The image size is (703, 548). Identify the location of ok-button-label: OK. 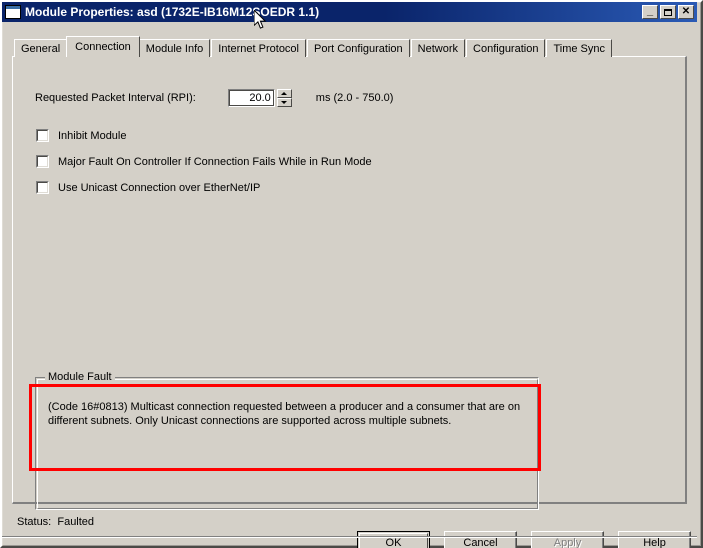
(393, 542).